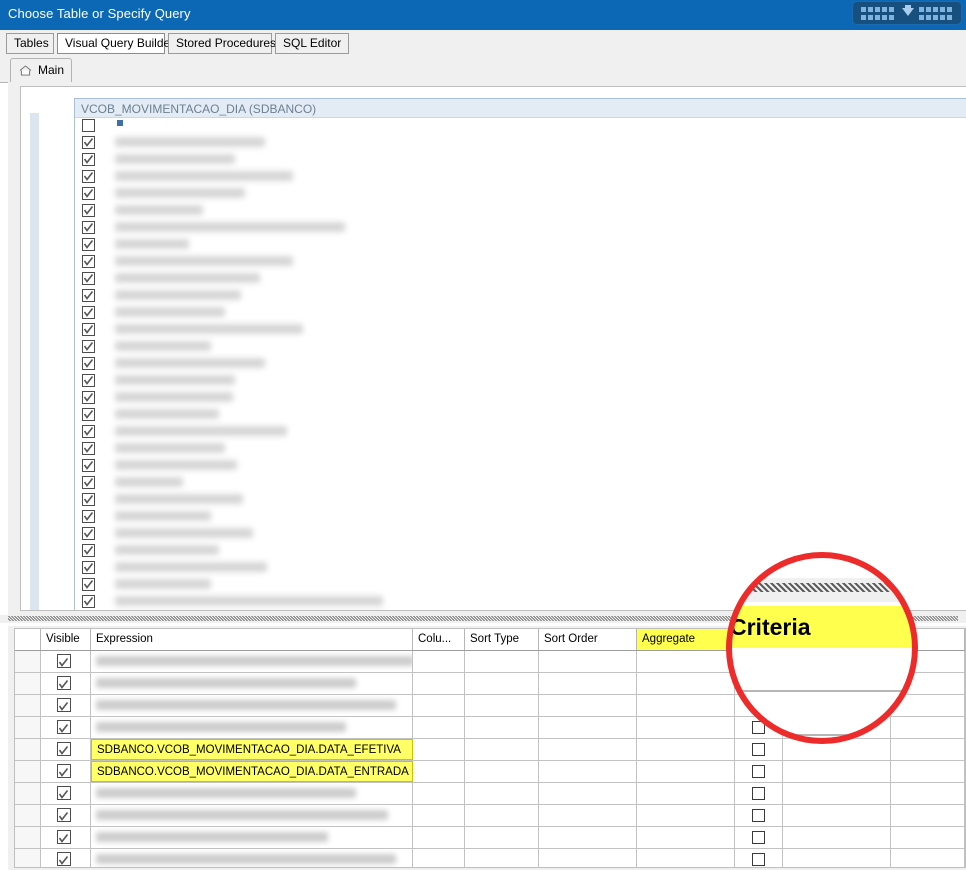 The height and width of the screenshot is (870, 966). Describe the element at coordinates (252, 639) in the screenshot. I see `grid-header-expression: Expression` at that location.